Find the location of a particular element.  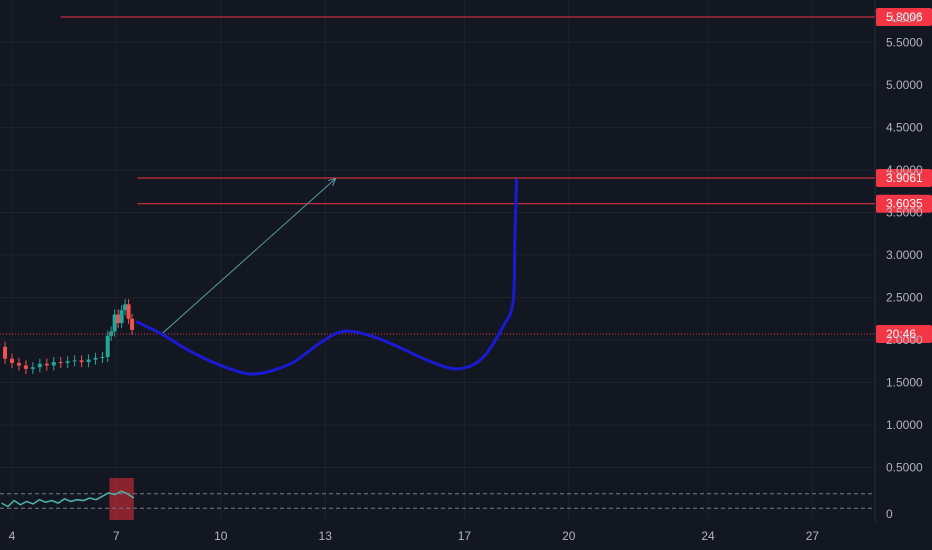

x-tick-label: 27 is located at coordinates (813, 536).